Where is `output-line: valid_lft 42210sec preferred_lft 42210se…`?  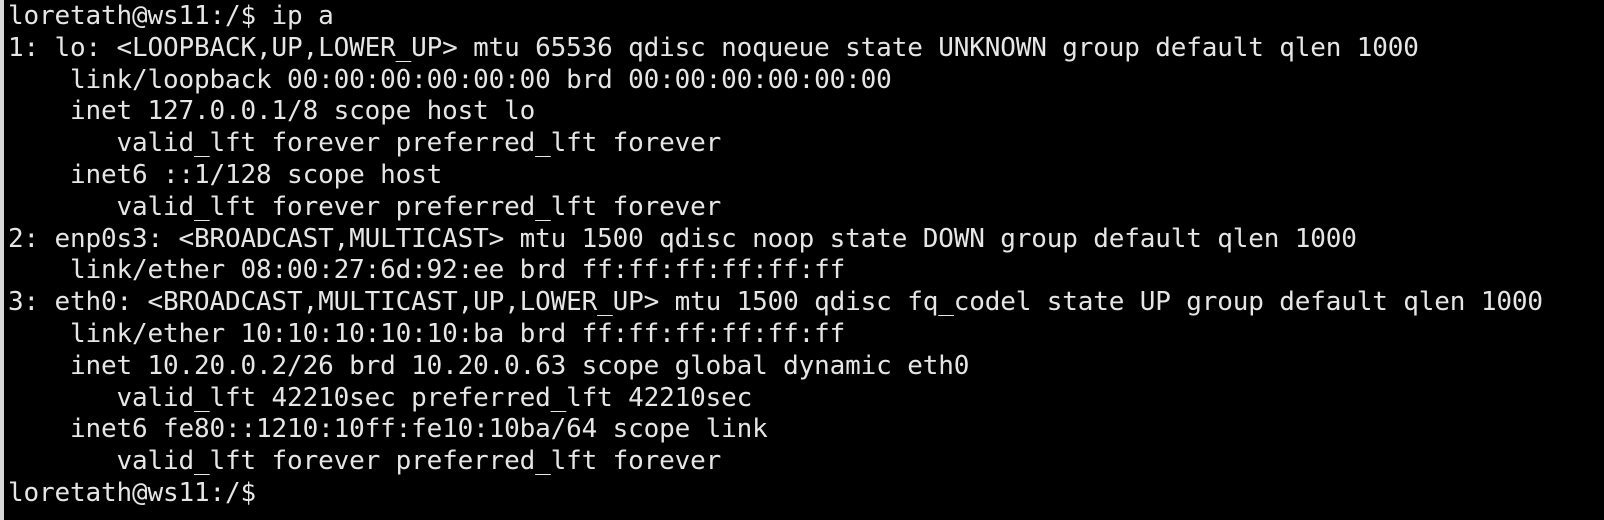
output-line: valid_lft 42210sec preferred_lft 42210se… is located at coordinates (380, 397).